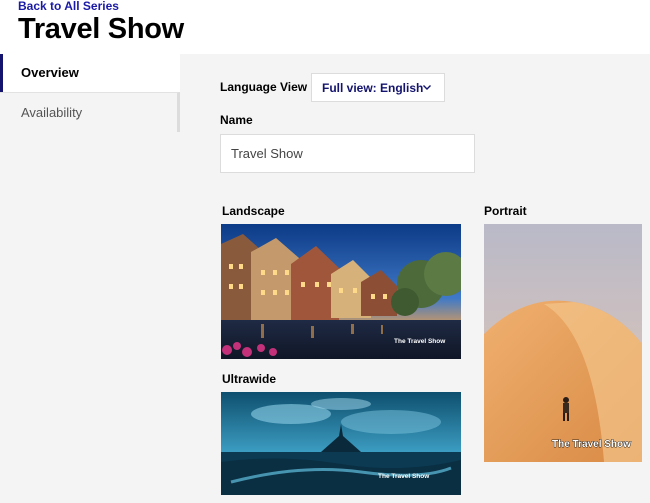 This screenshot has width=650, height=503. What do you see at coordinates (253, 211) in the screenshot?
I see `landscape-label: Landscape` at bounding box center [253, 211].